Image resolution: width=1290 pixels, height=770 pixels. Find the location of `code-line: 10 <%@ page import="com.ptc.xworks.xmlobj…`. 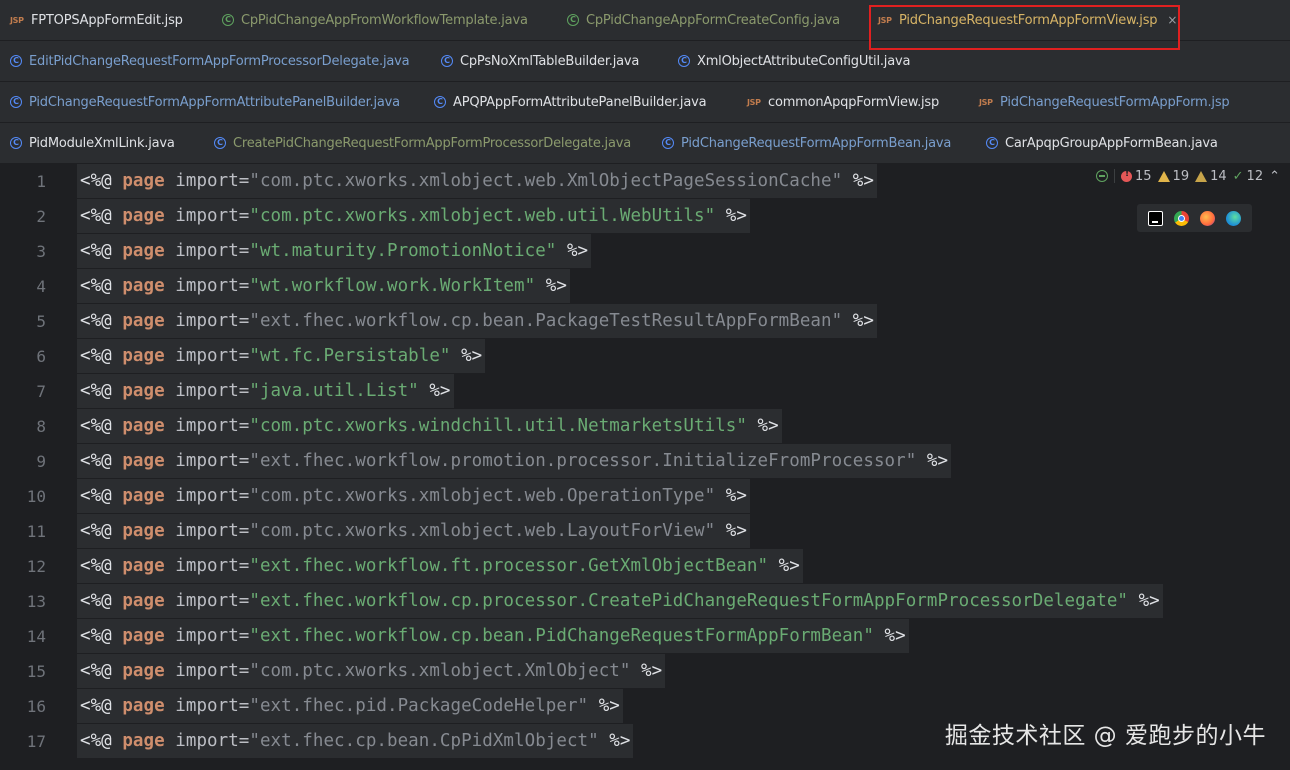

code-line: 10 <%@ page import="com.ptc.xworks.xmlobj… is located at coordinates (645, 496).